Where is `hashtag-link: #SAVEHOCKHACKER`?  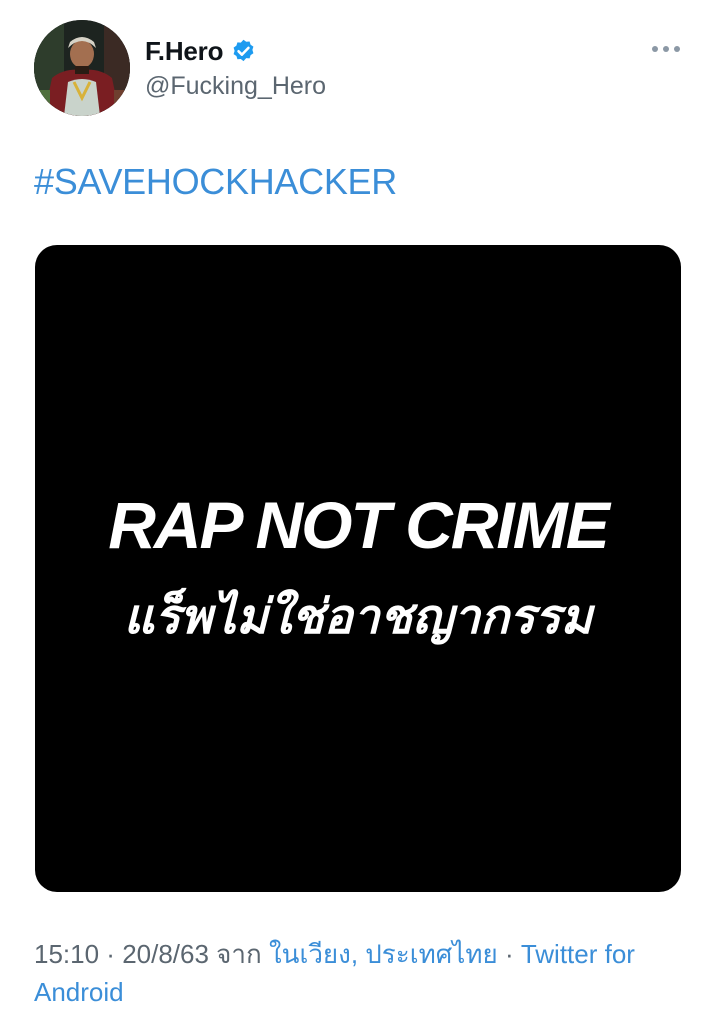
hashtag-link: #SAVEHOCKHACKER is located at coordinates (215, 182).